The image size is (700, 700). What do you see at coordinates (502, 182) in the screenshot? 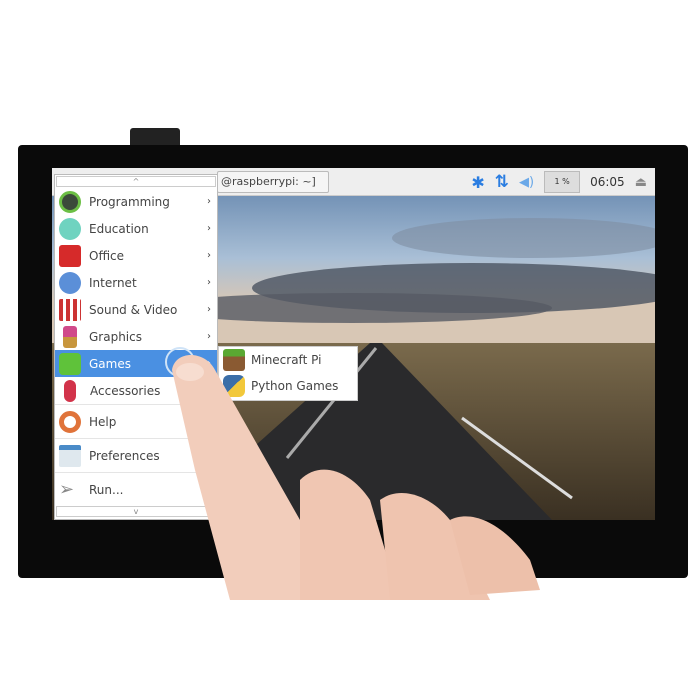
I see `network-icon: ⇅` at bounding box center [502, 182].